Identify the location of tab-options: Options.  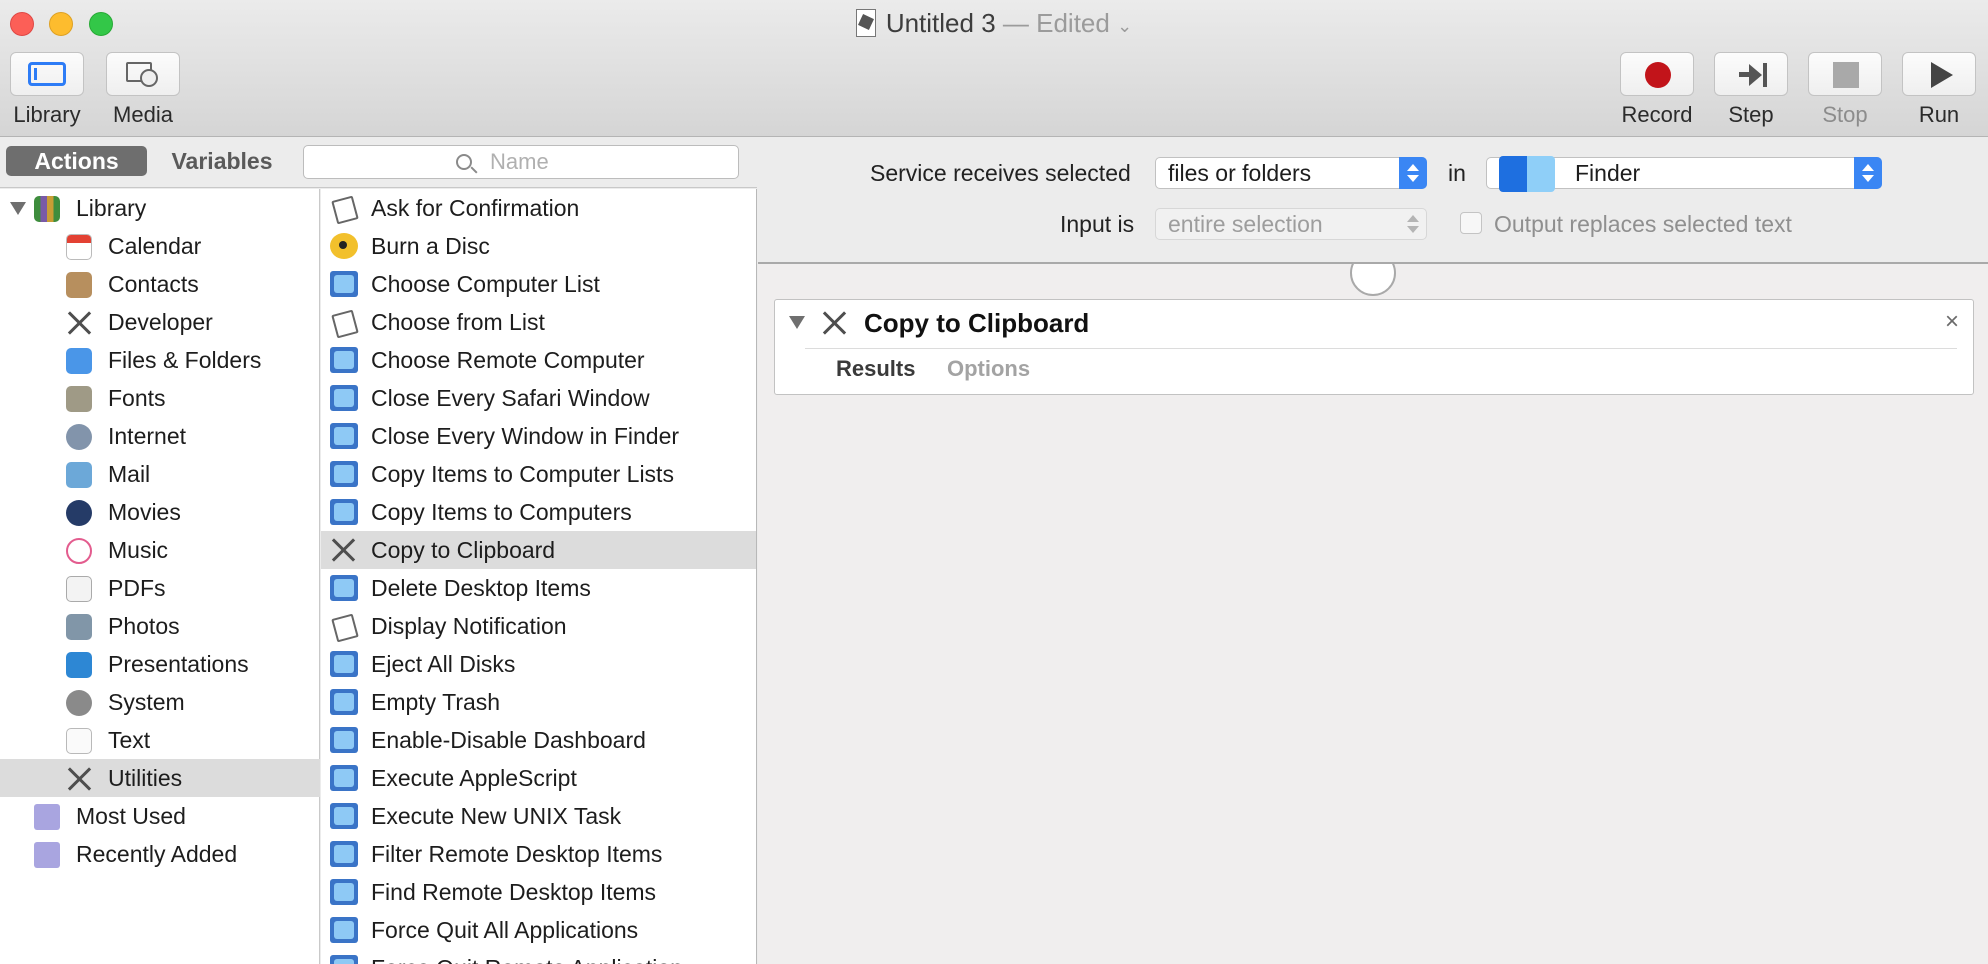
(988, 369).